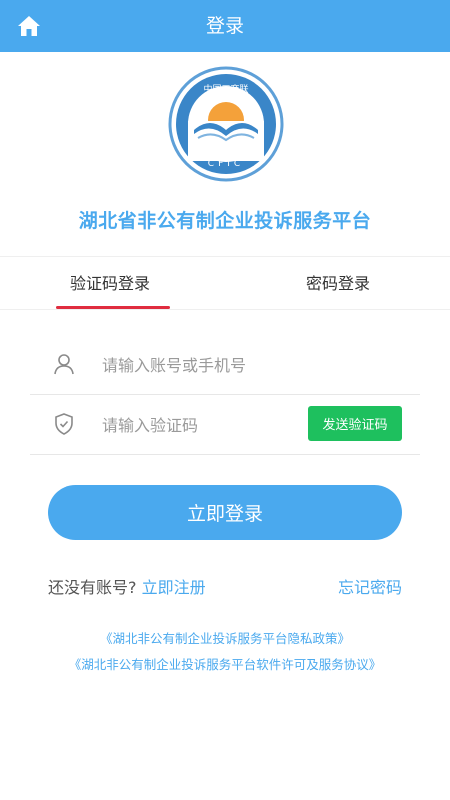  I want to click on code-row: 发送验证码, so click(225, 424).